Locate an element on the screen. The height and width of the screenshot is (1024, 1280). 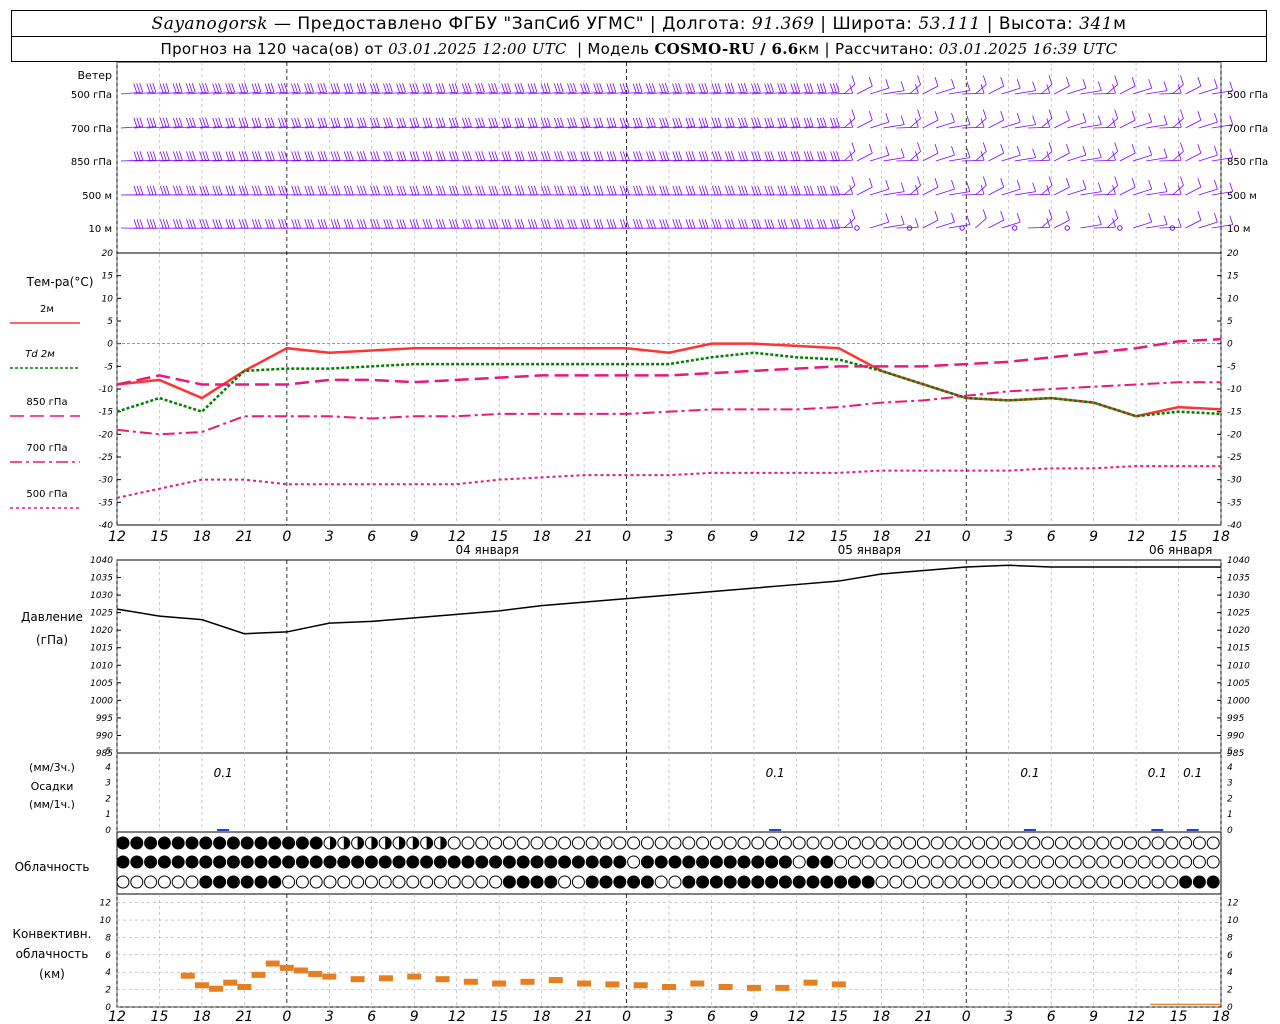
wind-level-label-right: 850 гПа is located at coordinates (1247, 162).